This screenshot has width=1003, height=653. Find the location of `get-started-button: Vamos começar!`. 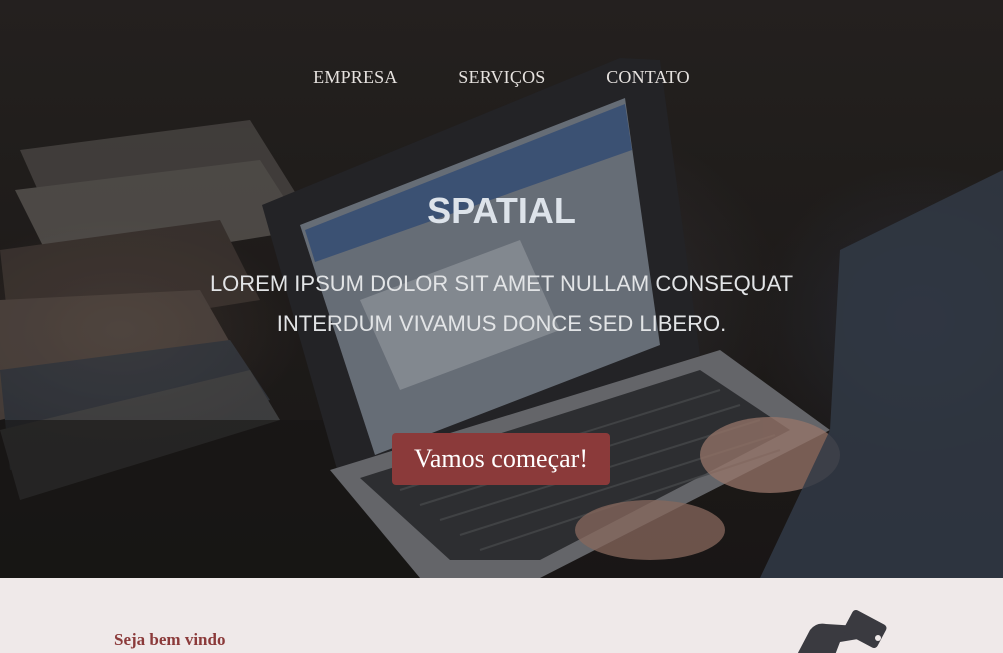

get-started-button: Vamos começar! is located at coordinates (501, 459).